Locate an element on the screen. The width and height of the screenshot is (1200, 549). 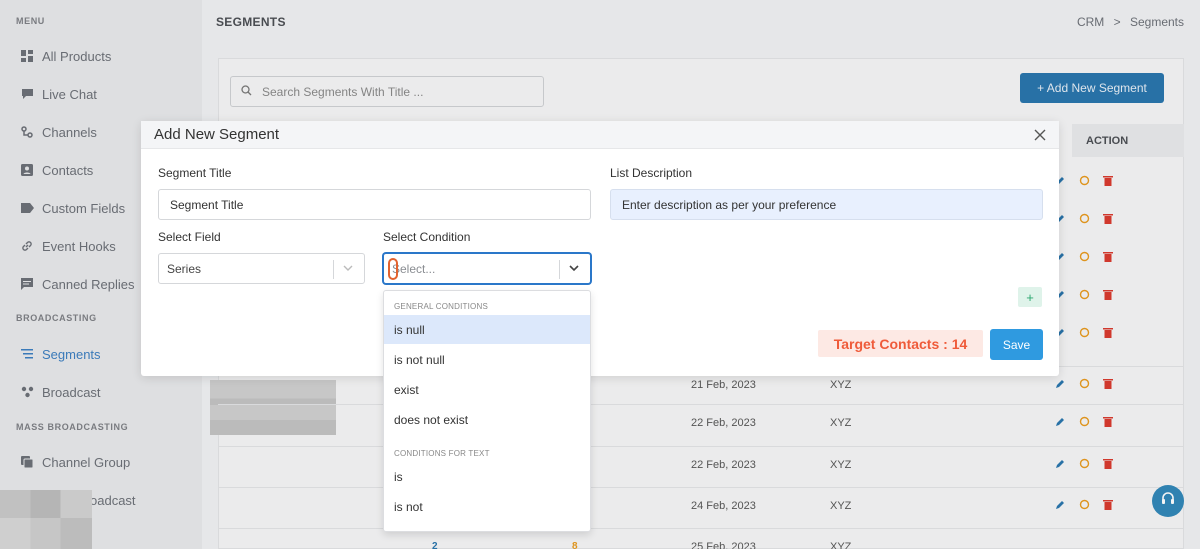
cursor-highlight is located at coordinates (393, 269).